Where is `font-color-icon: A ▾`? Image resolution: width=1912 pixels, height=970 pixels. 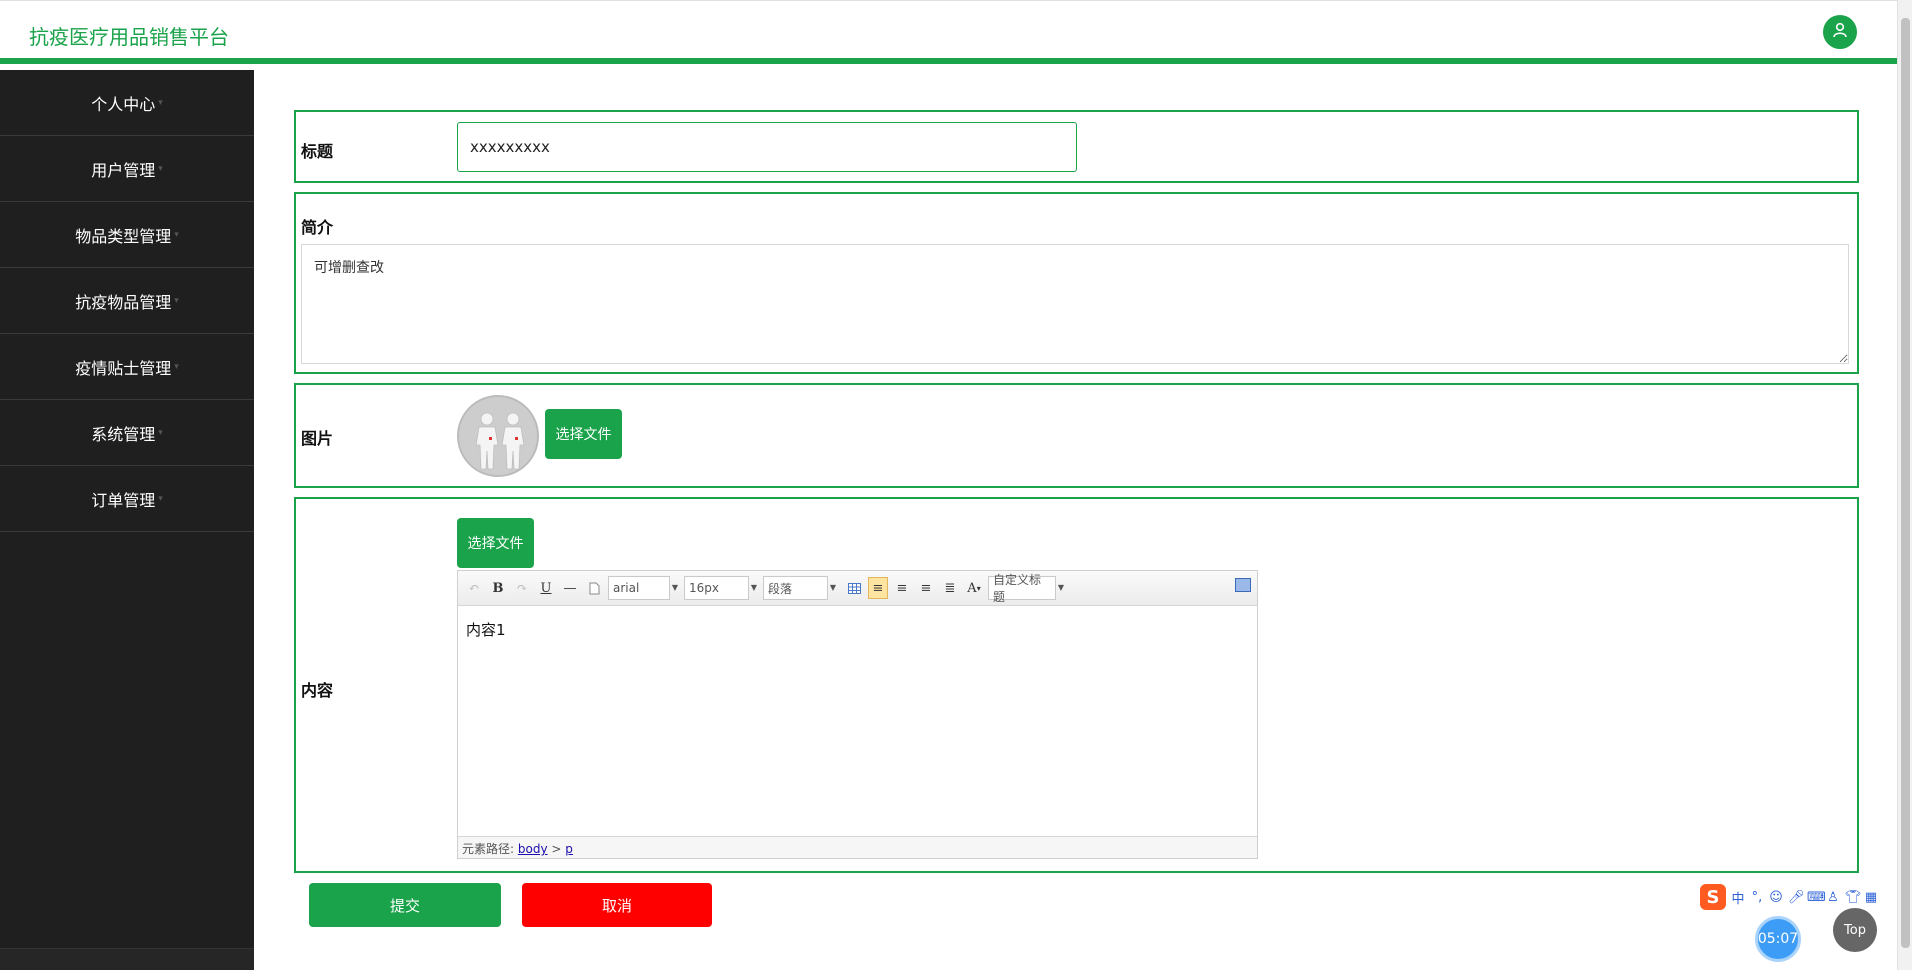 font-color-icon: A ▾ is located at coordinates (974, 588).